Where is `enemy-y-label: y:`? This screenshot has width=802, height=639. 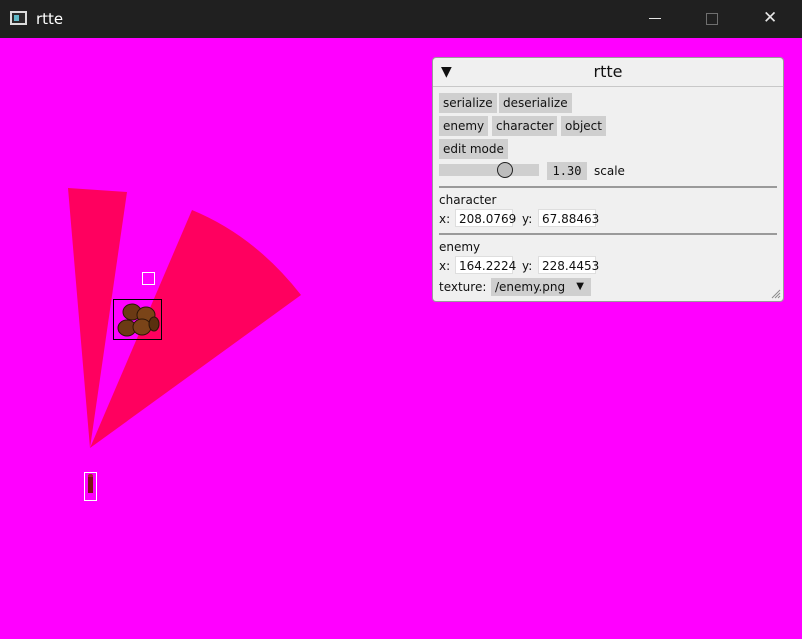 enemy-y-label: y: is located at coordinates (527, 266).